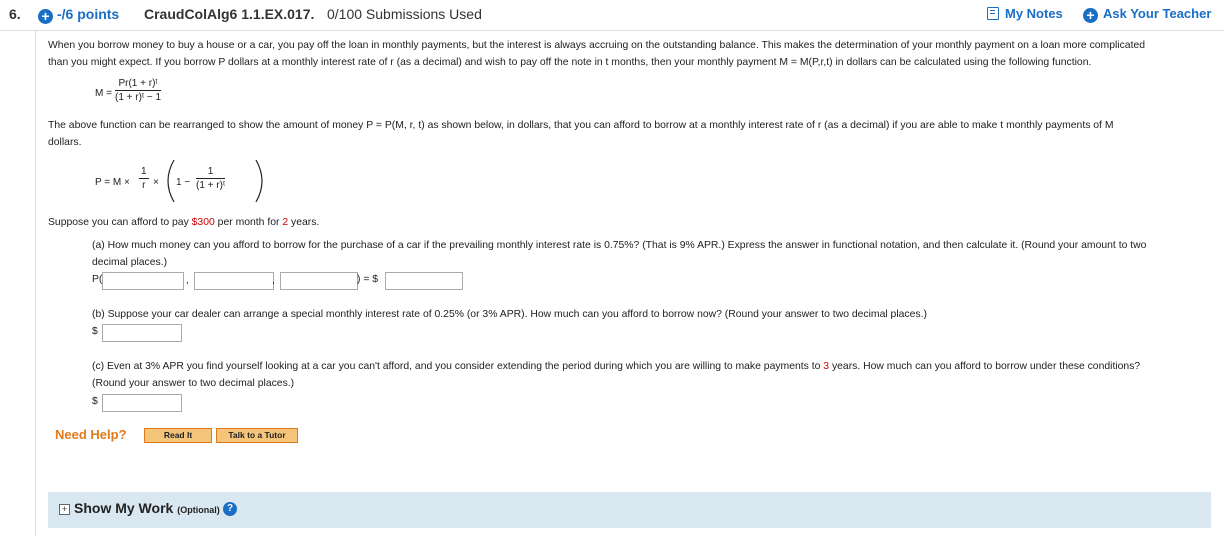 This screenshot has width=1224, height=536. Describe the element at coordinates (629, 510) in the screenshot. I see `show-my-work-panel: + Show My Work (Optional) ?` at that location.